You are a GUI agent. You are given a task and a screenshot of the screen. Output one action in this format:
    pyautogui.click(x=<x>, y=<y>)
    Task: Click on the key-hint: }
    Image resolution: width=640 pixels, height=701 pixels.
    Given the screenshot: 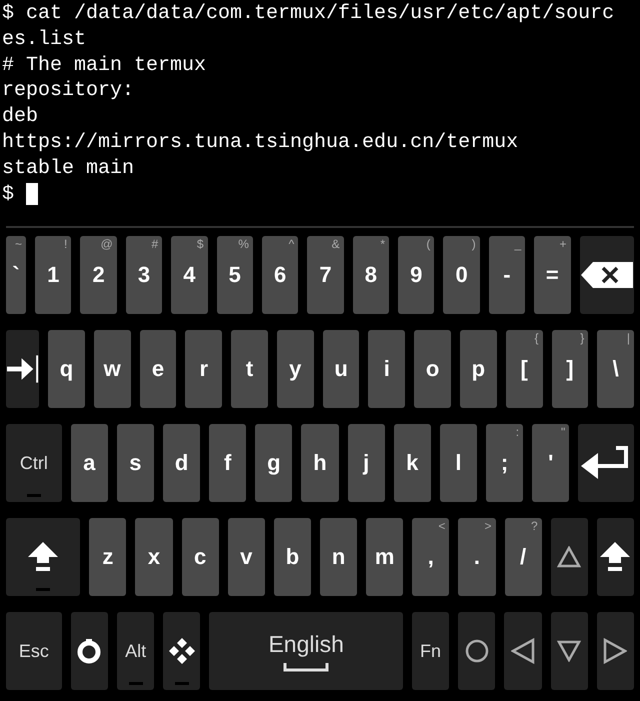 What is the action you would take?
    pyautogui.click(x=582, y=338)
    